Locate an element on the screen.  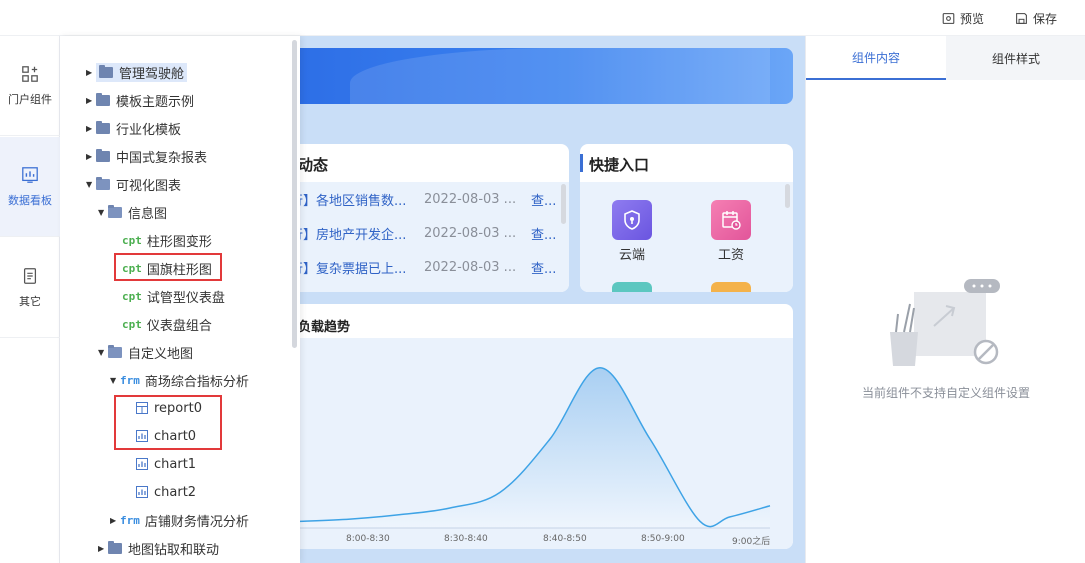
bar-chart-board-icon is located at coordinates (30, 174).